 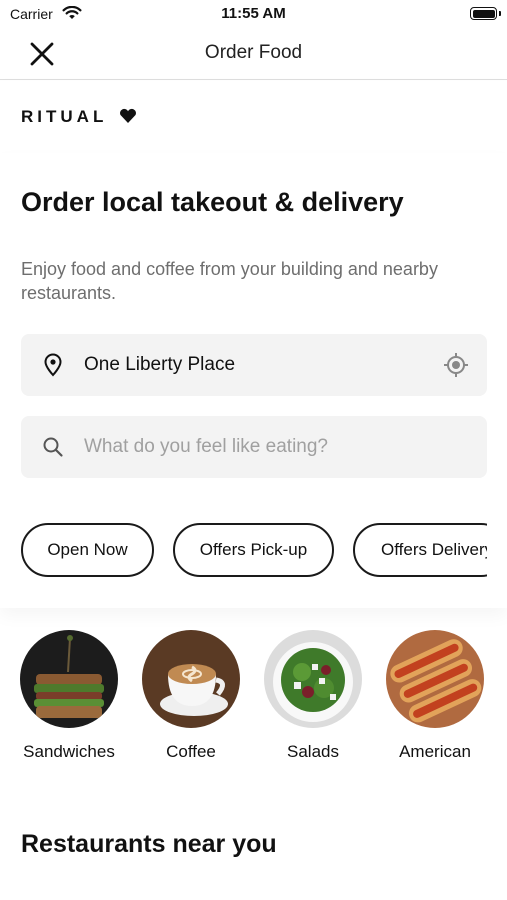 I want to click on clock: 11:55 AM, so click(x=253, y=13).